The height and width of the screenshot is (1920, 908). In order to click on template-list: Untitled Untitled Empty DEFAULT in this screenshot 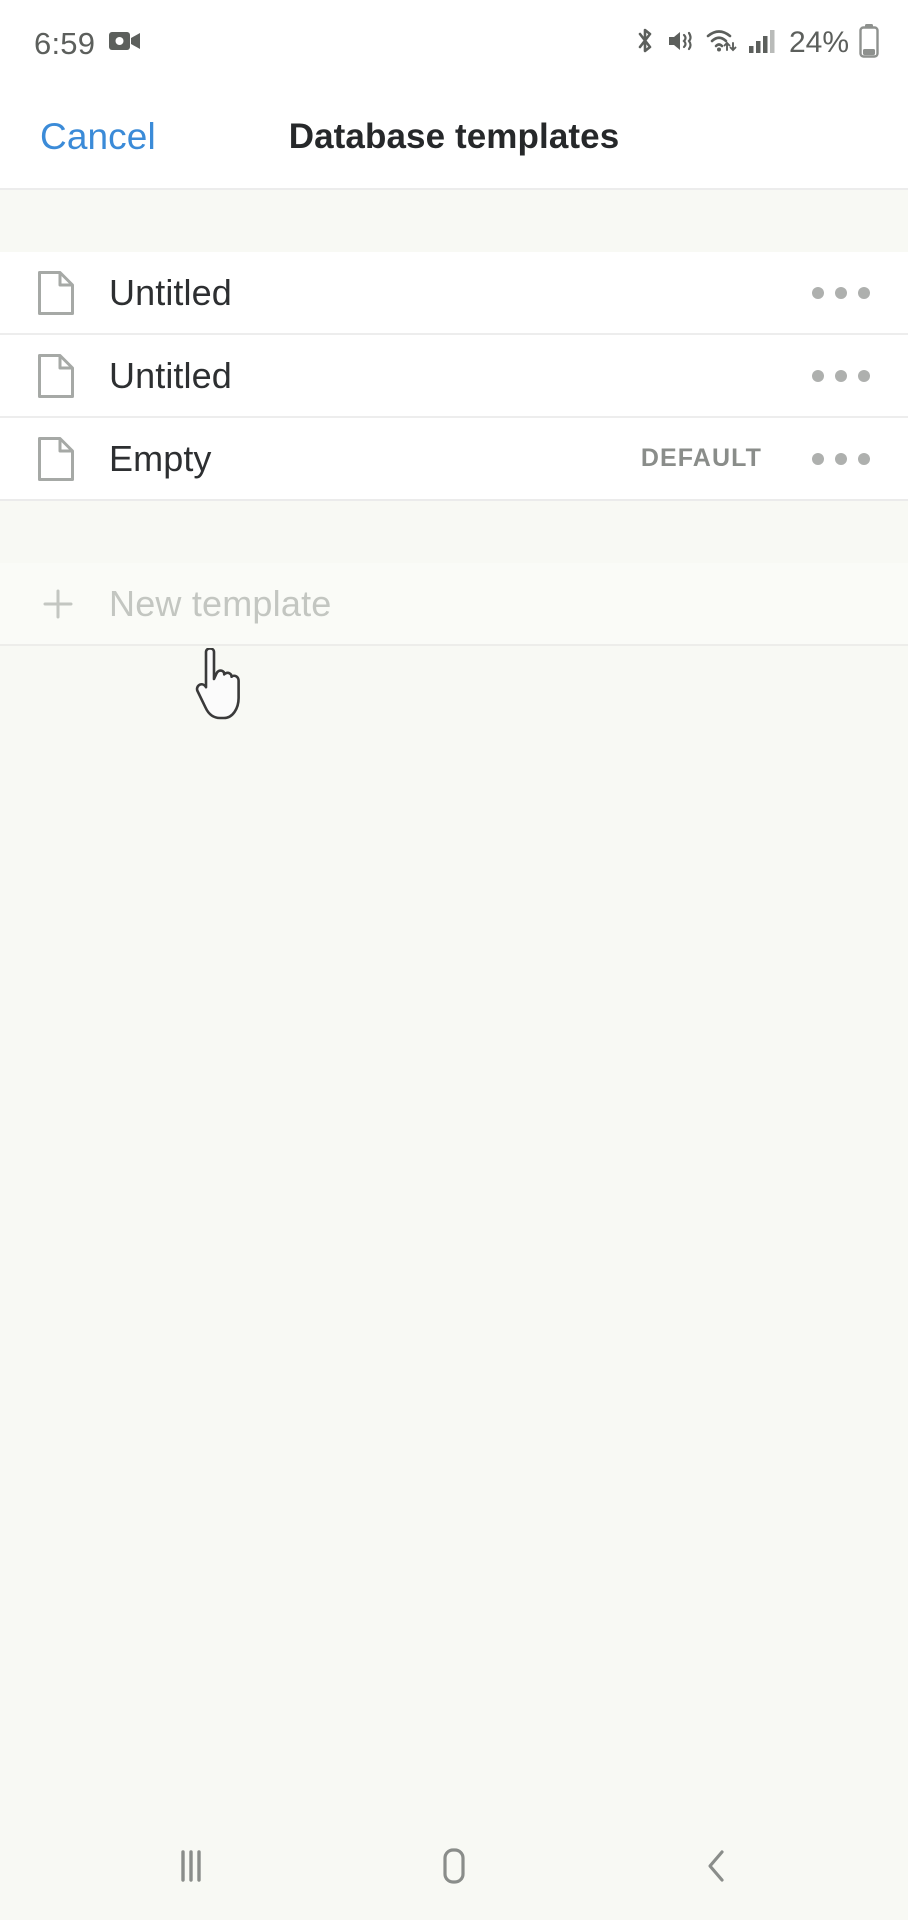, I will do `click(454, 376)`.